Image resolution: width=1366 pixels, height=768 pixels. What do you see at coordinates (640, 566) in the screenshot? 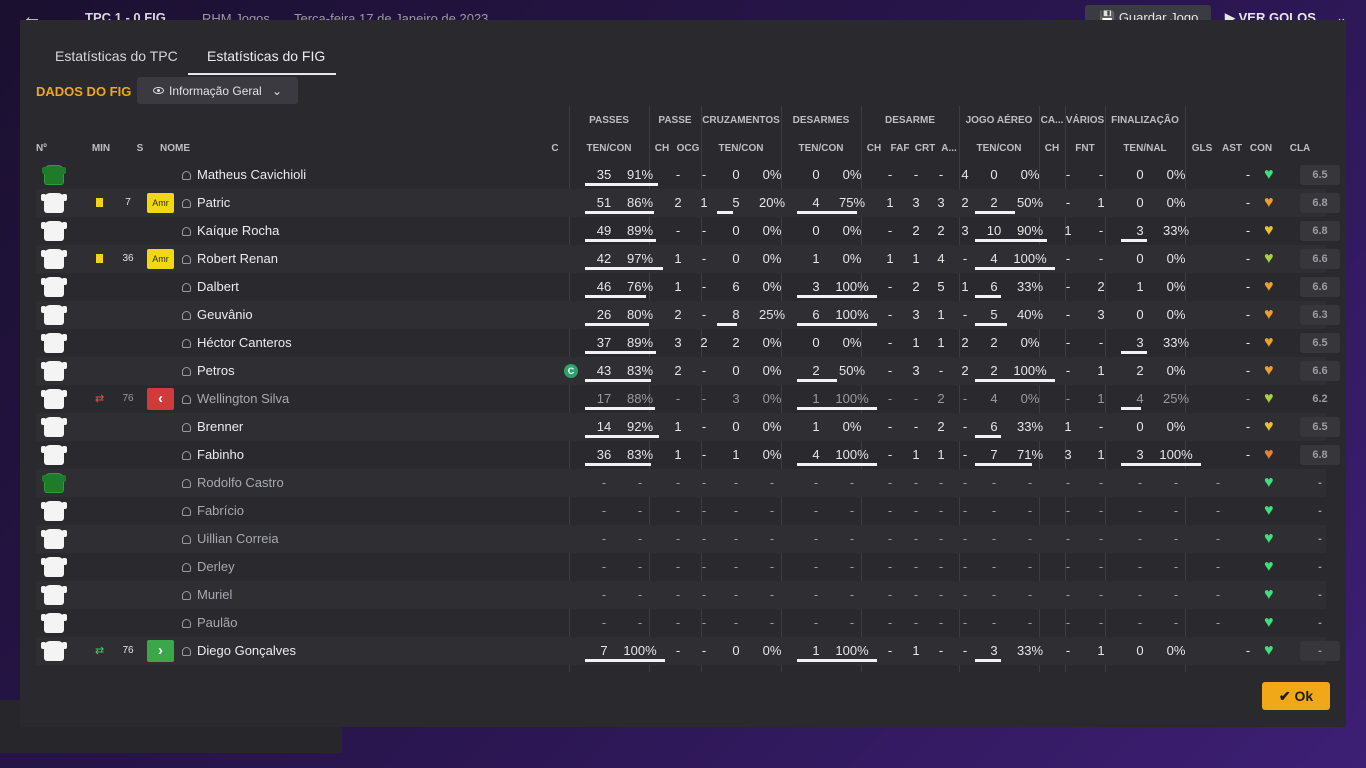
I see `passes-percent: -` at bounding box center [640, 566].